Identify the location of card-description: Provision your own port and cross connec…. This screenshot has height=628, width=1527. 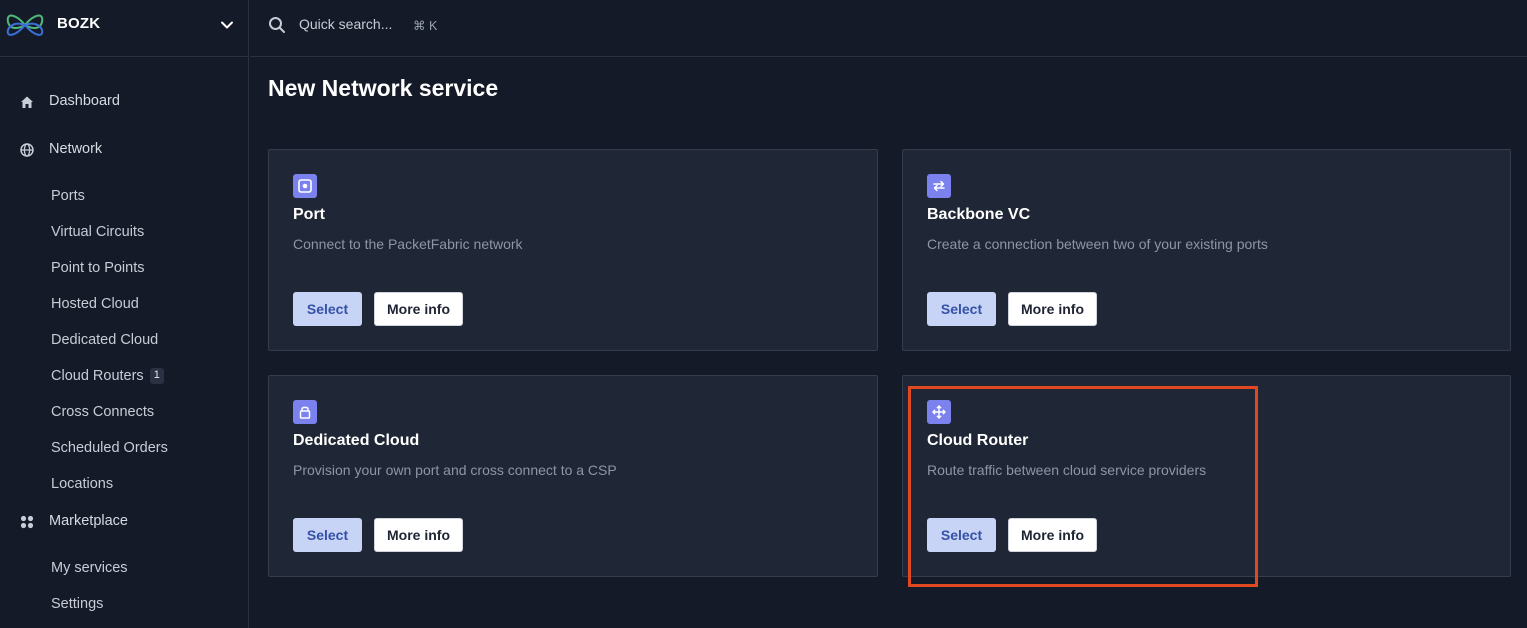
(455, 470).